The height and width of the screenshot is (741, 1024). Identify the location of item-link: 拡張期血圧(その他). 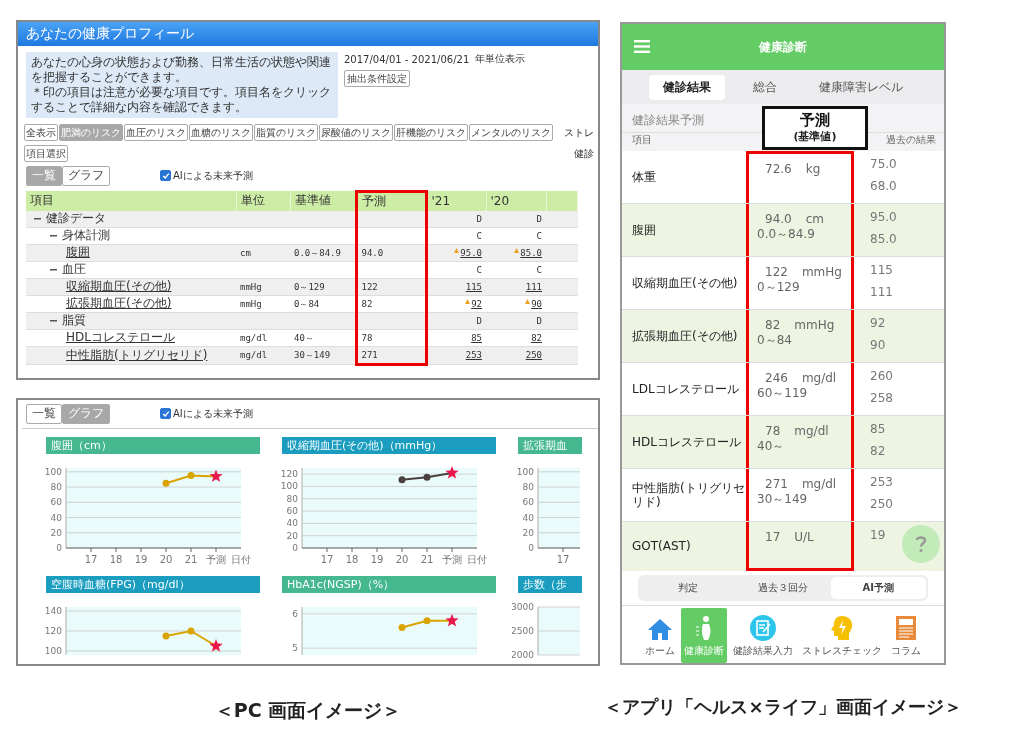
(119, 304).